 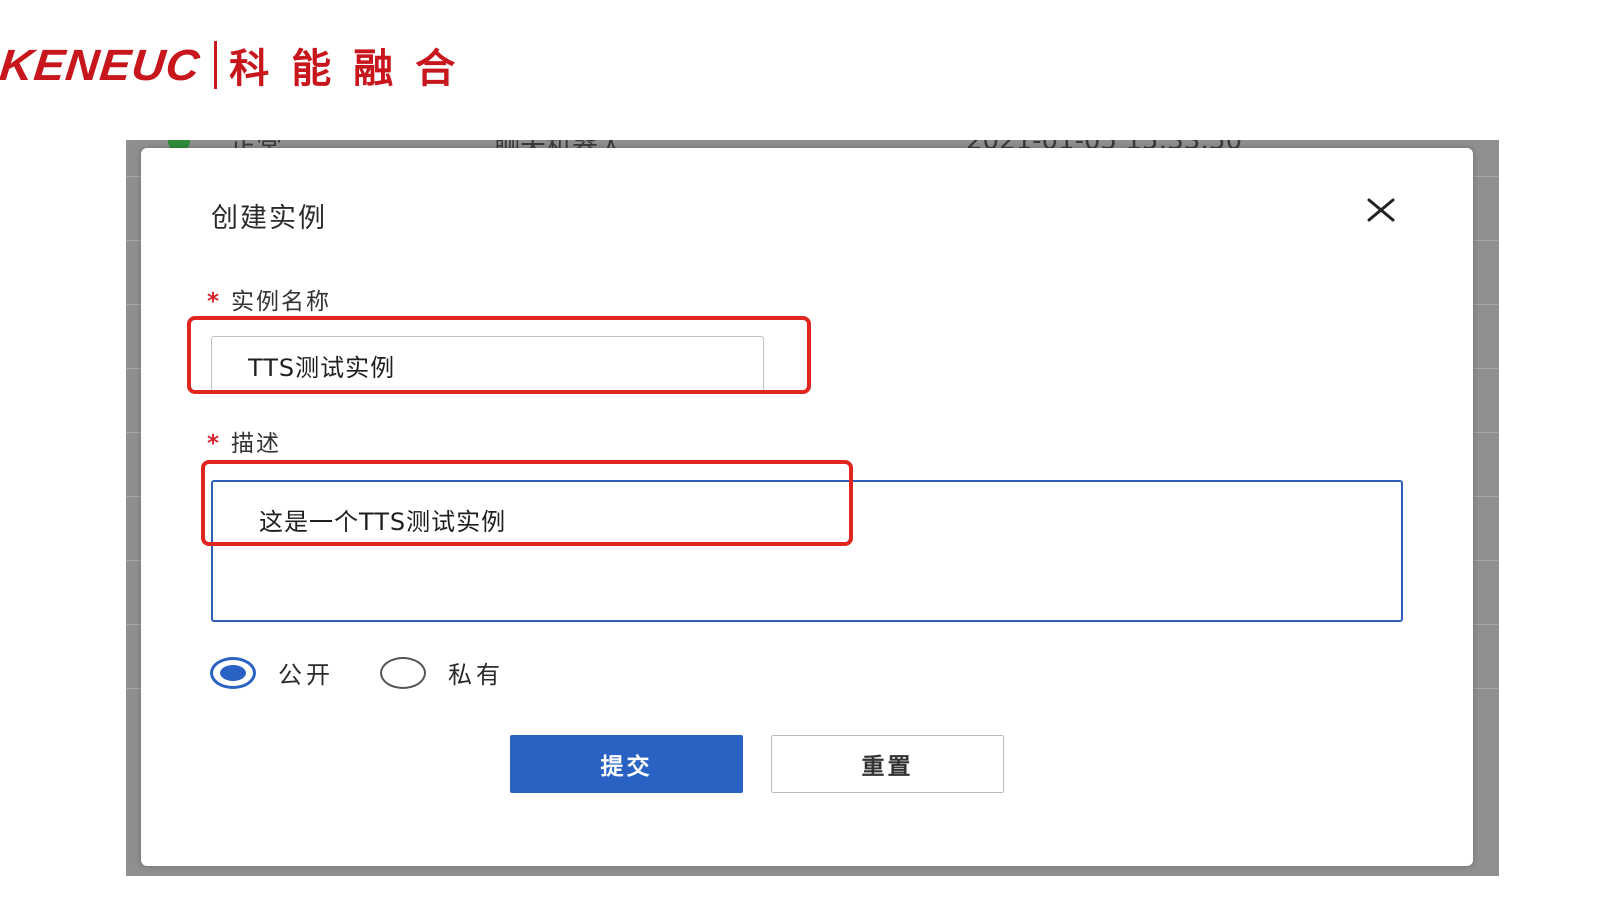 What do you see at coordinates (233, 672) in the screenshot?
I see `radio-public-indicator` at bounding box center [233, 672].